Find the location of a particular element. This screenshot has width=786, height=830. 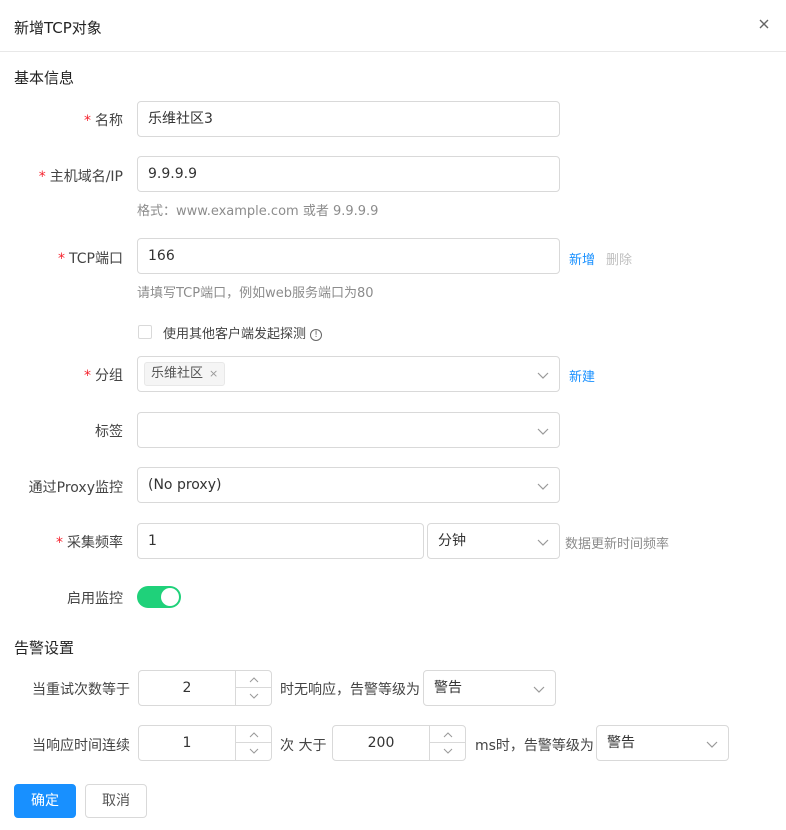

host-help: 格式：www.example.com 或者 9.9.9.9 is located at coordinates (258, 211).